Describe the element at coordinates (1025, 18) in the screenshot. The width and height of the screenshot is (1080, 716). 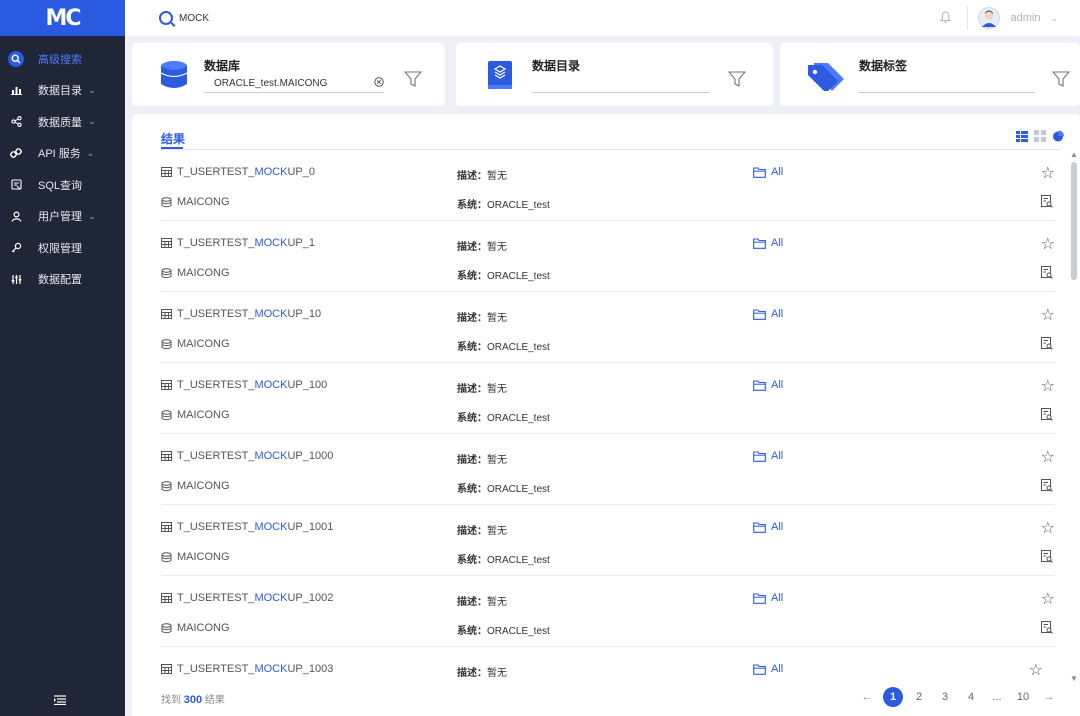
I see `username: admin` at that location.